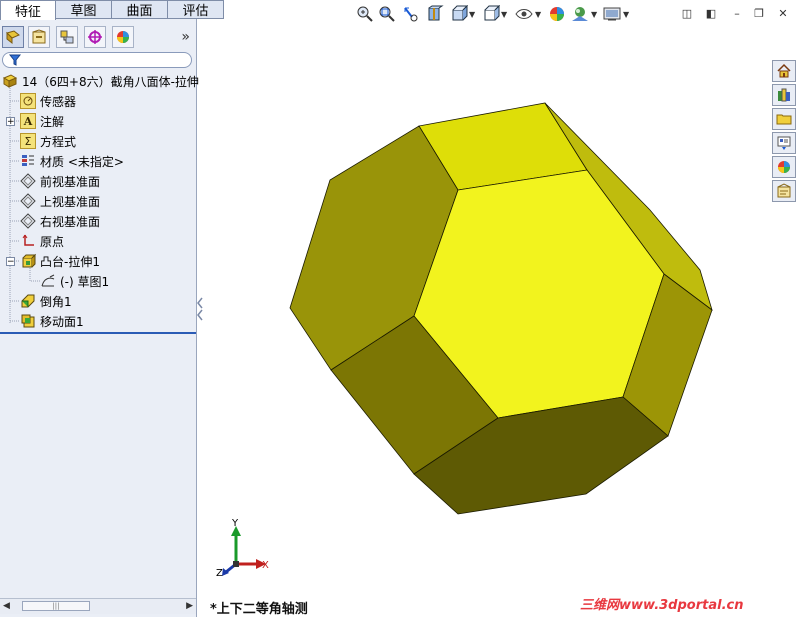  I want to click on restore-icon: ❐, so click(759, 13).